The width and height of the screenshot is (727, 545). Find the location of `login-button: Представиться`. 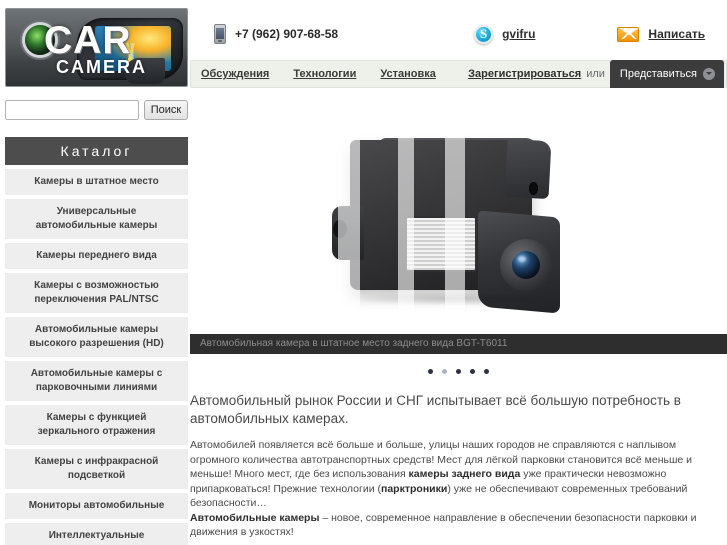

login-button: Представиться is located at coordinates (666, 74).